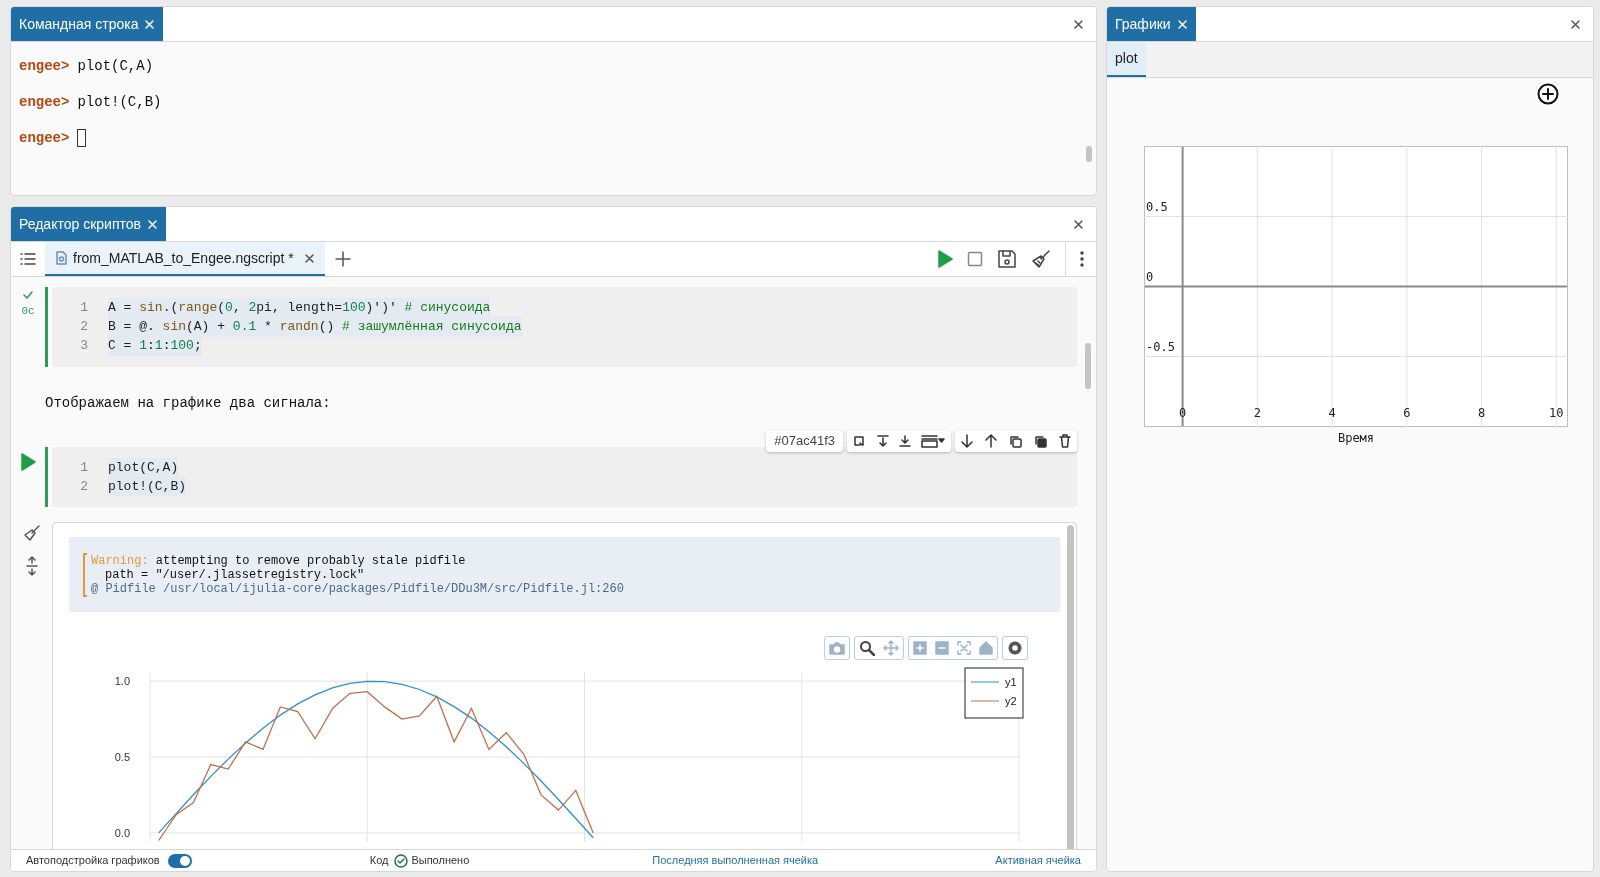  Describe the element at coordinates (1481, 413) in the screenshot. I see `tick-label: 8` at that location.